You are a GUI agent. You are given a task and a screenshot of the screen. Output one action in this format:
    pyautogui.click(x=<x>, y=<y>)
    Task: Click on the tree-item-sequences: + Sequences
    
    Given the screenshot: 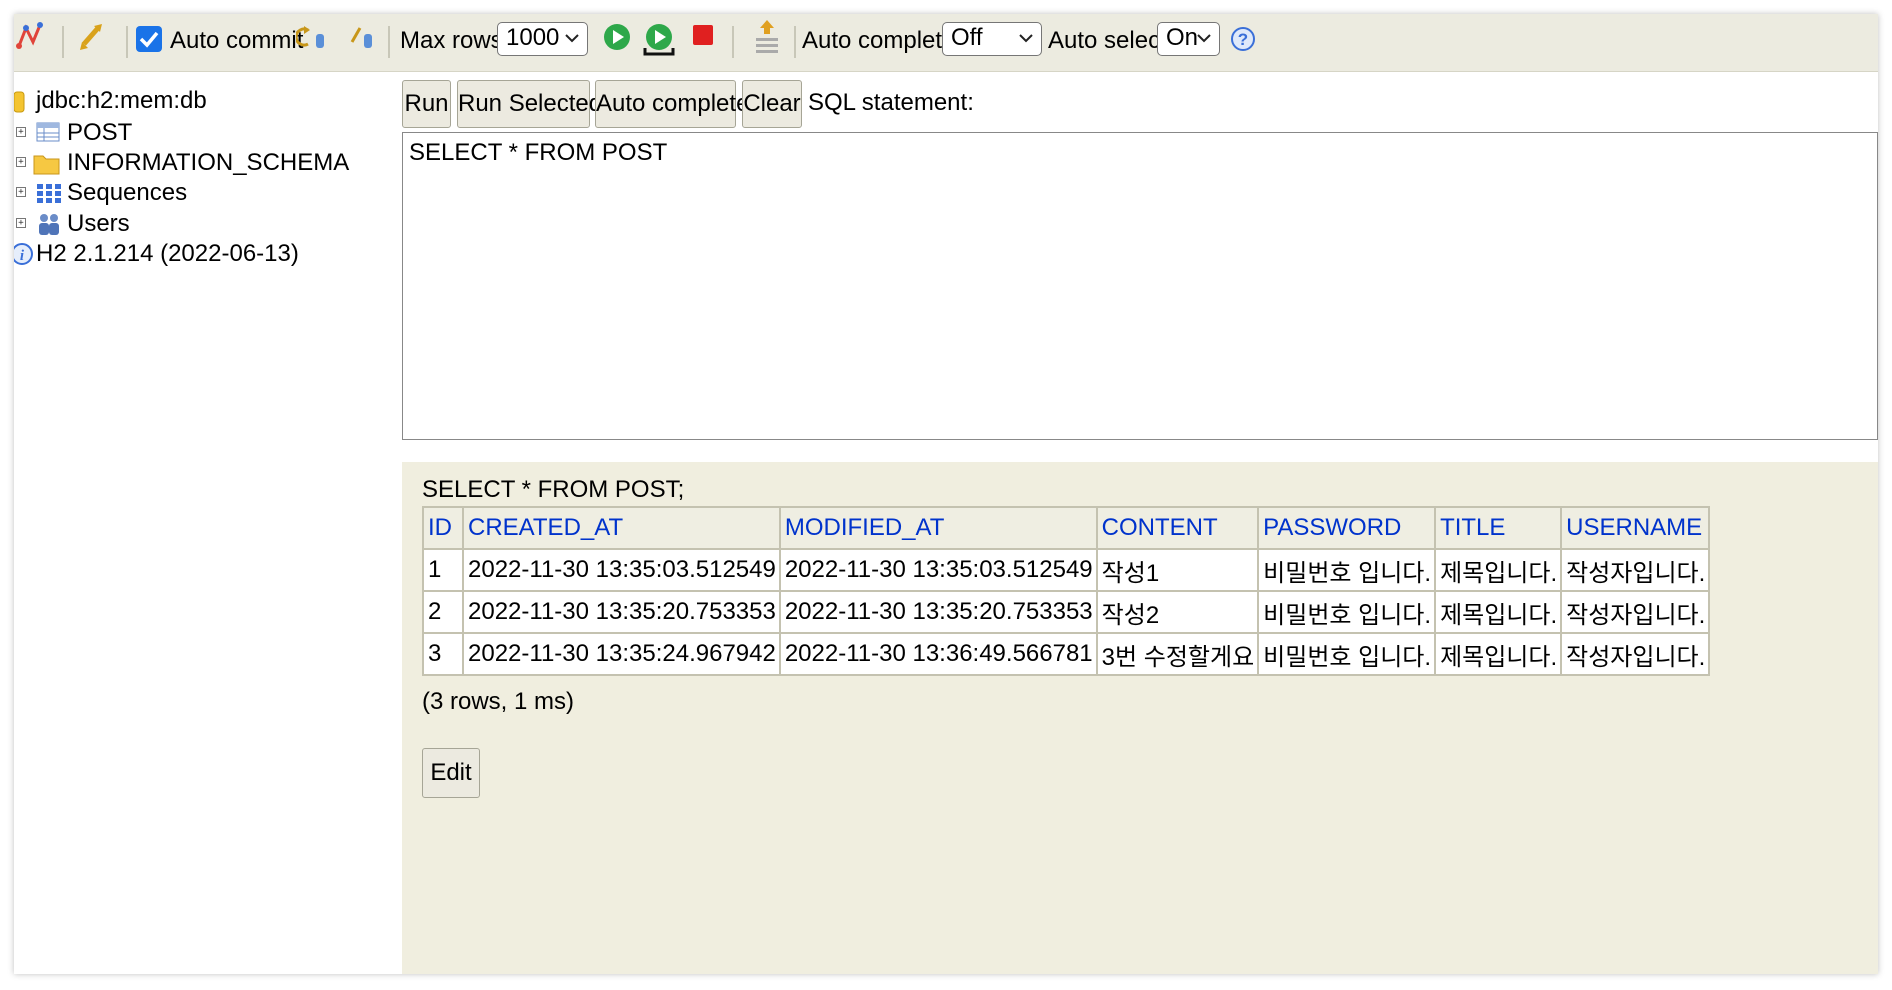 What is the action you would take?
    pyautogui.click(x=208, y=193)
    